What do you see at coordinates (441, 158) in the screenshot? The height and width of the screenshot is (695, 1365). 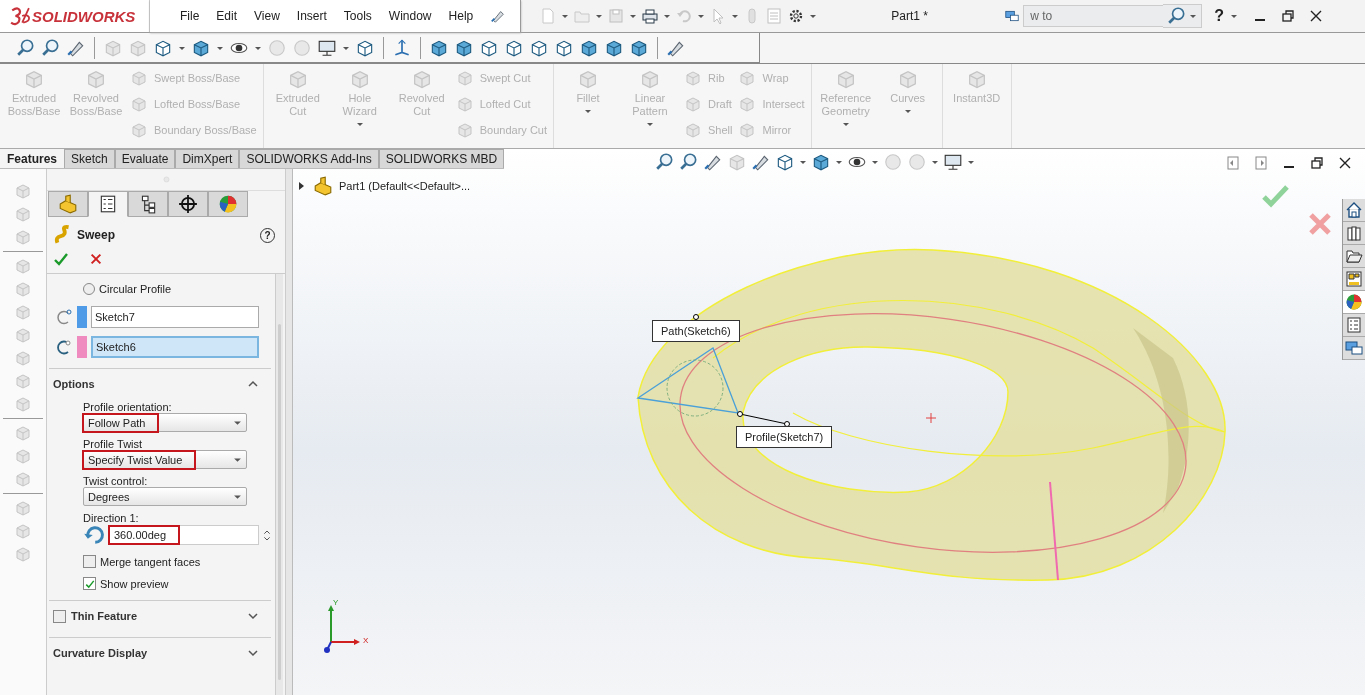 I see `tab: SOLIDWORKS MBD` at bounding box center [441, 158].